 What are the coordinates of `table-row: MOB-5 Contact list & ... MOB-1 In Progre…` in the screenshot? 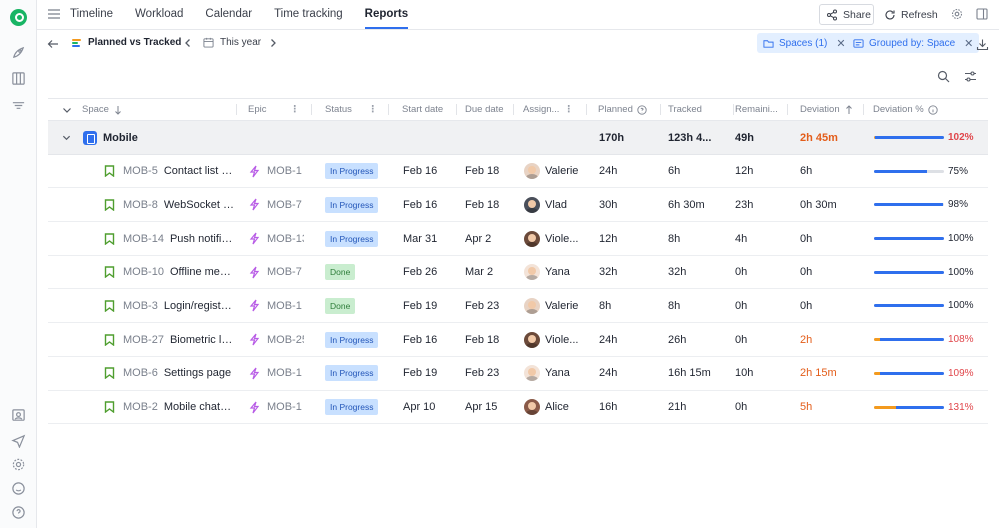 It's located at (518, 172).